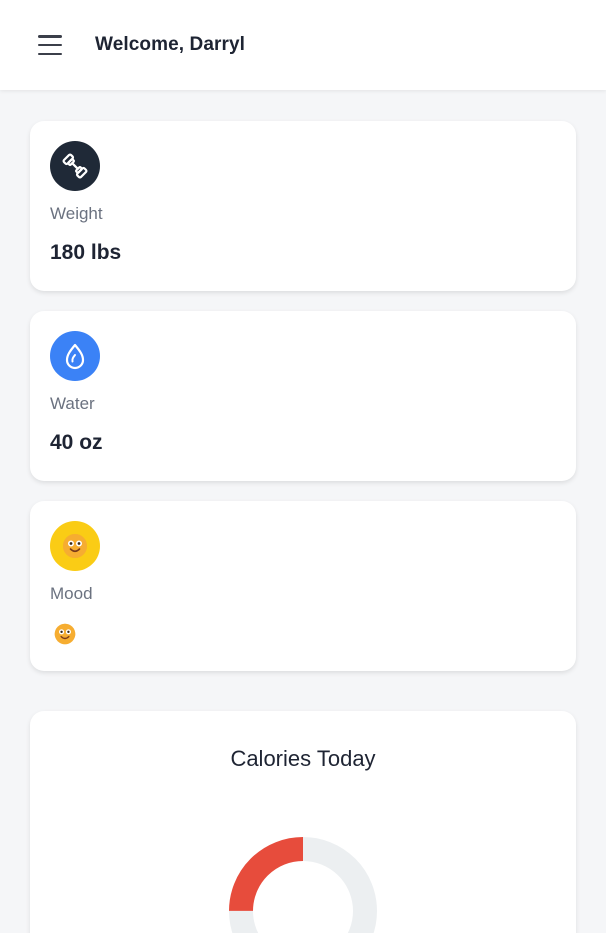  I want to click on weight-value: 180 lbs, so click(86, 252).